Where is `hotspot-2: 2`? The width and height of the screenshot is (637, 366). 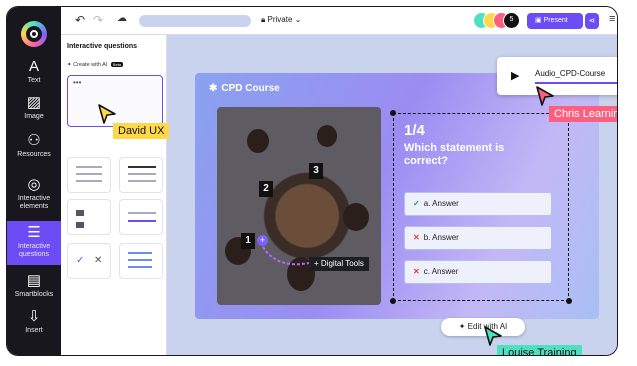 hotspot-2: 2 is located at coordinates (266, 189).